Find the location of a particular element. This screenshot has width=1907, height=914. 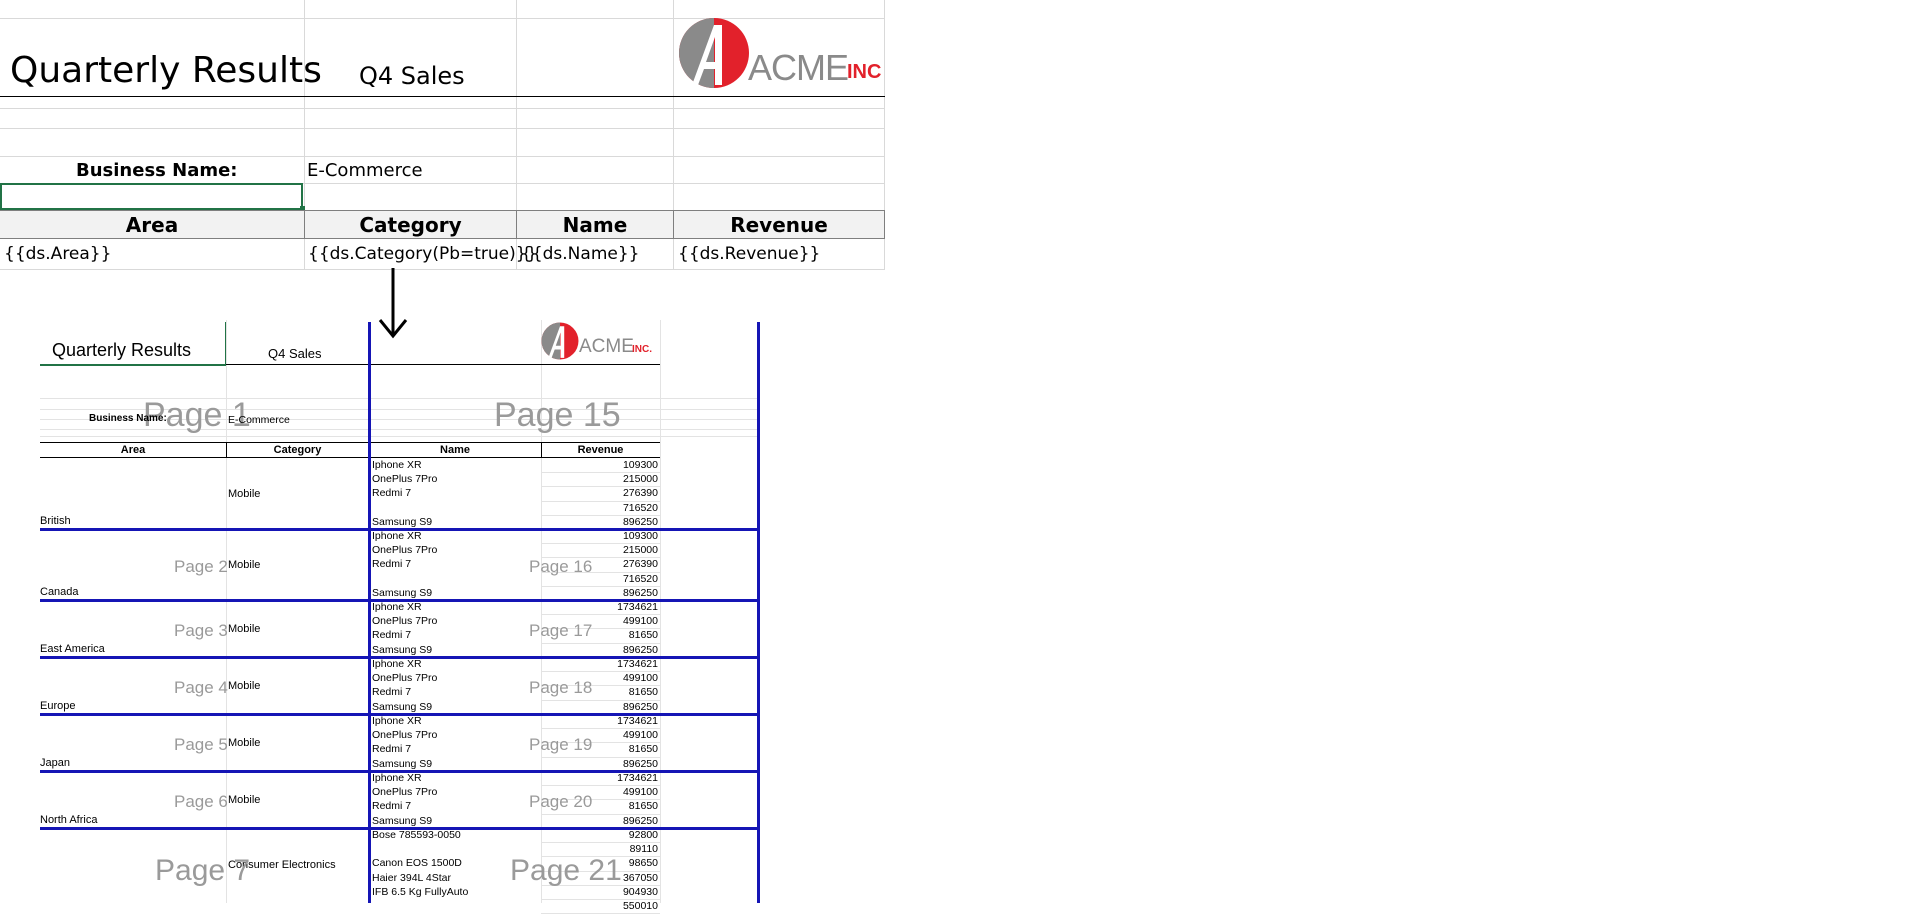

preview-subtitle: Q4 Sales is located at coordinates (295, 353).